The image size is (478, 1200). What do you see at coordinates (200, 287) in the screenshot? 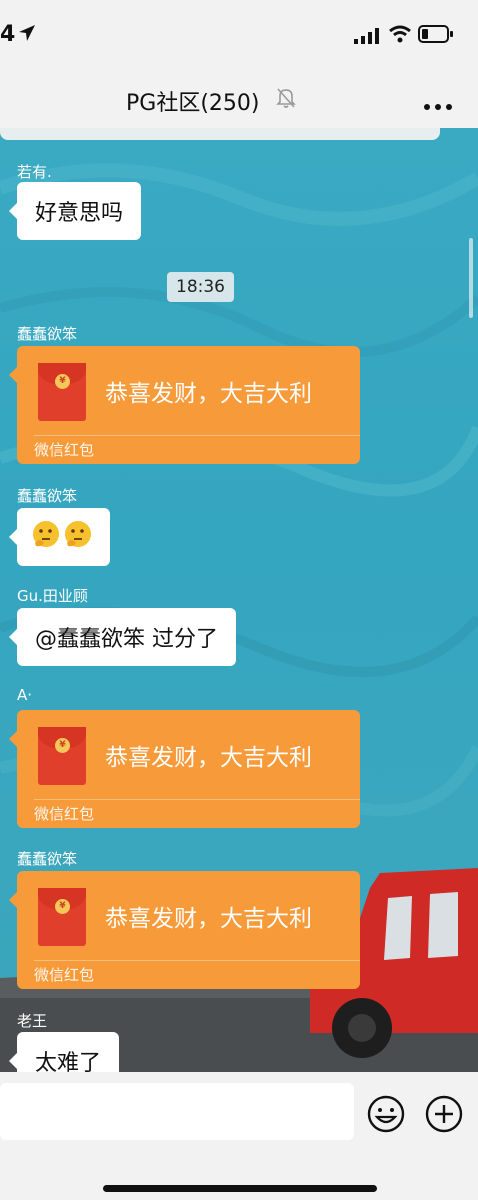
I see `time-divider: 18:36` at bounding box center [200, 287].